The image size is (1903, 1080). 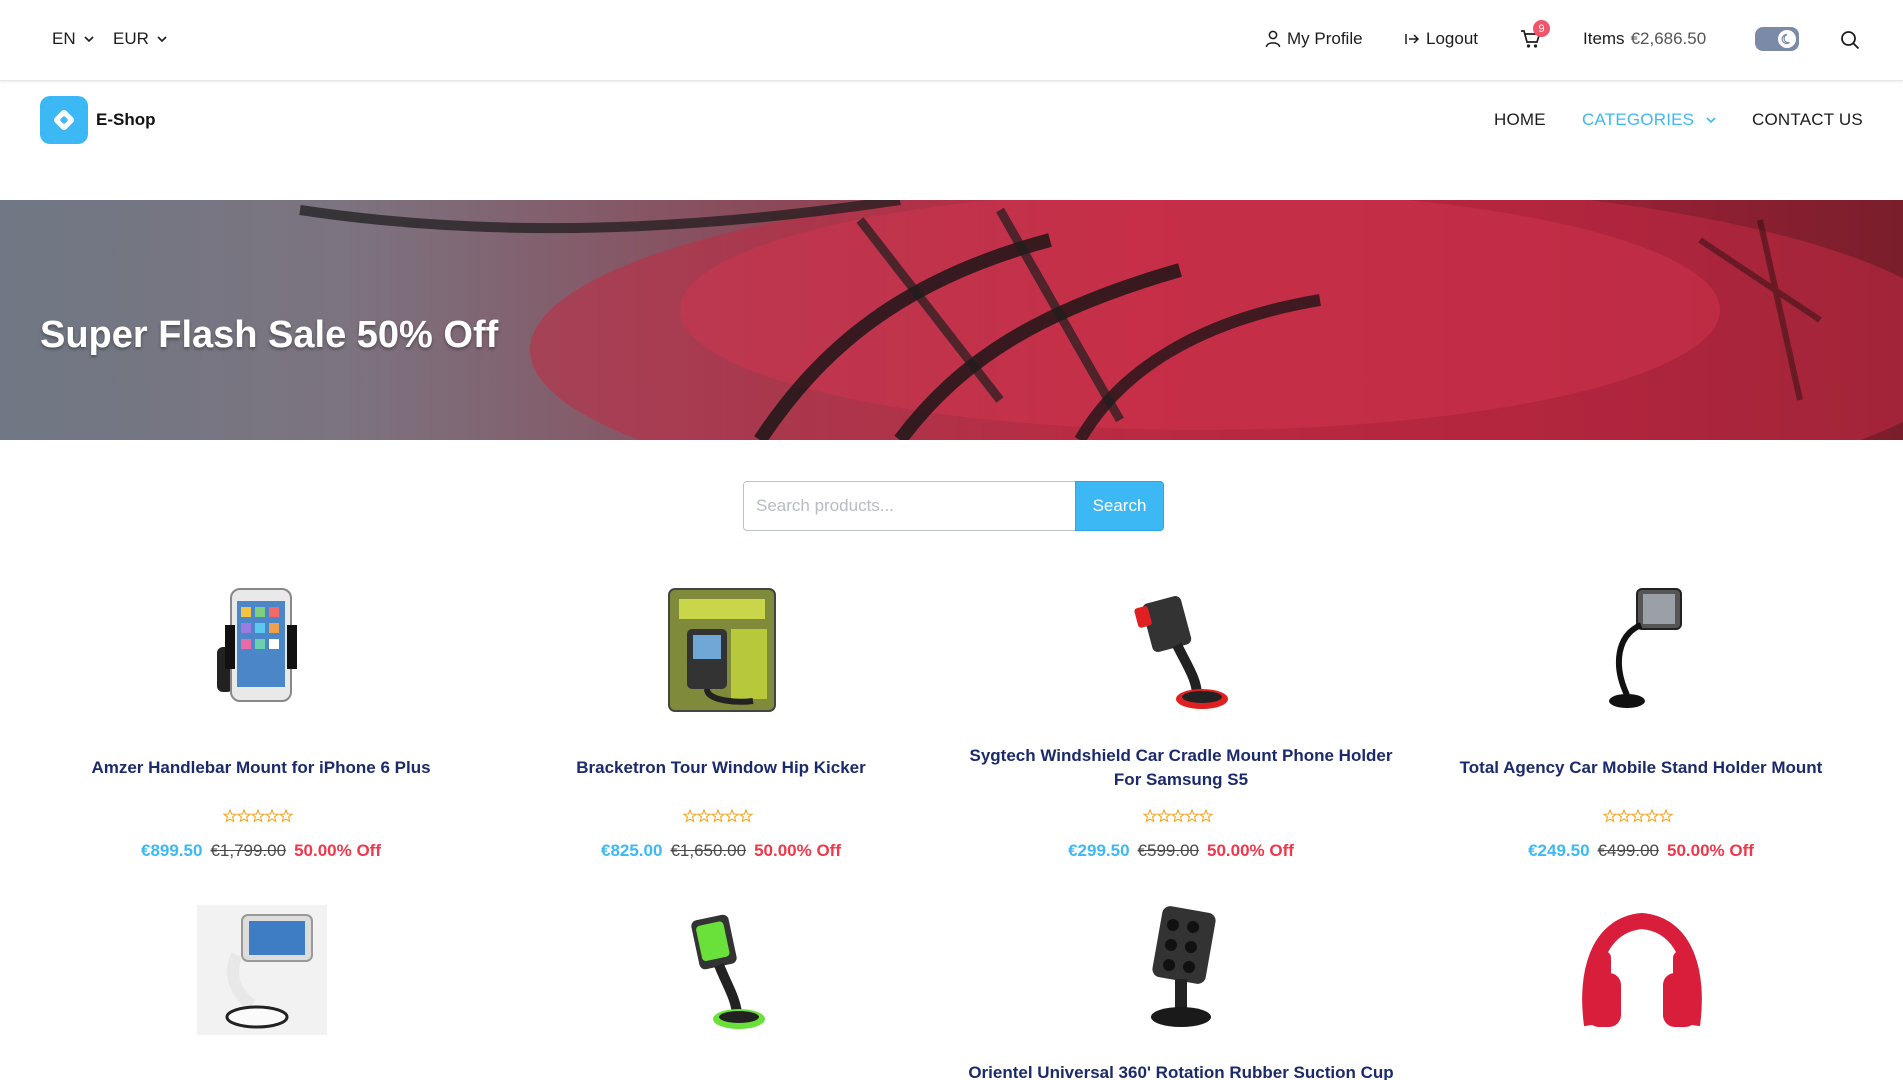 I want to click on search-button: Search, so click(x=1119, y=506).